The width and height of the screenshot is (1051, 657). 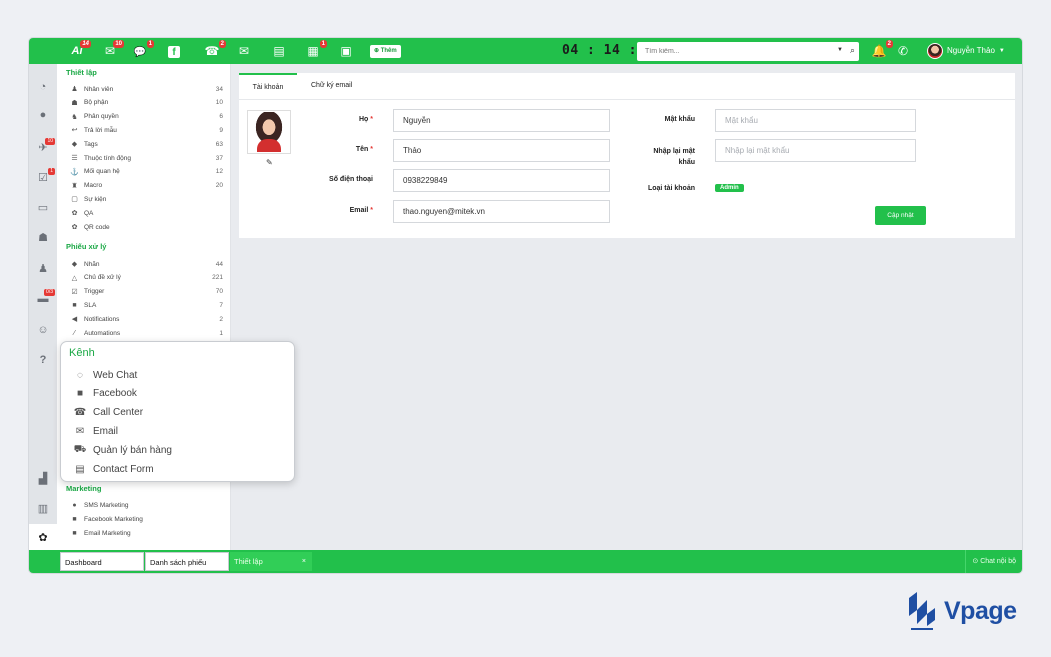 What do you see at coordinates (889, 44) in the screenshot?
I see `notification-badge: 2` at bounding box center [889, 44].